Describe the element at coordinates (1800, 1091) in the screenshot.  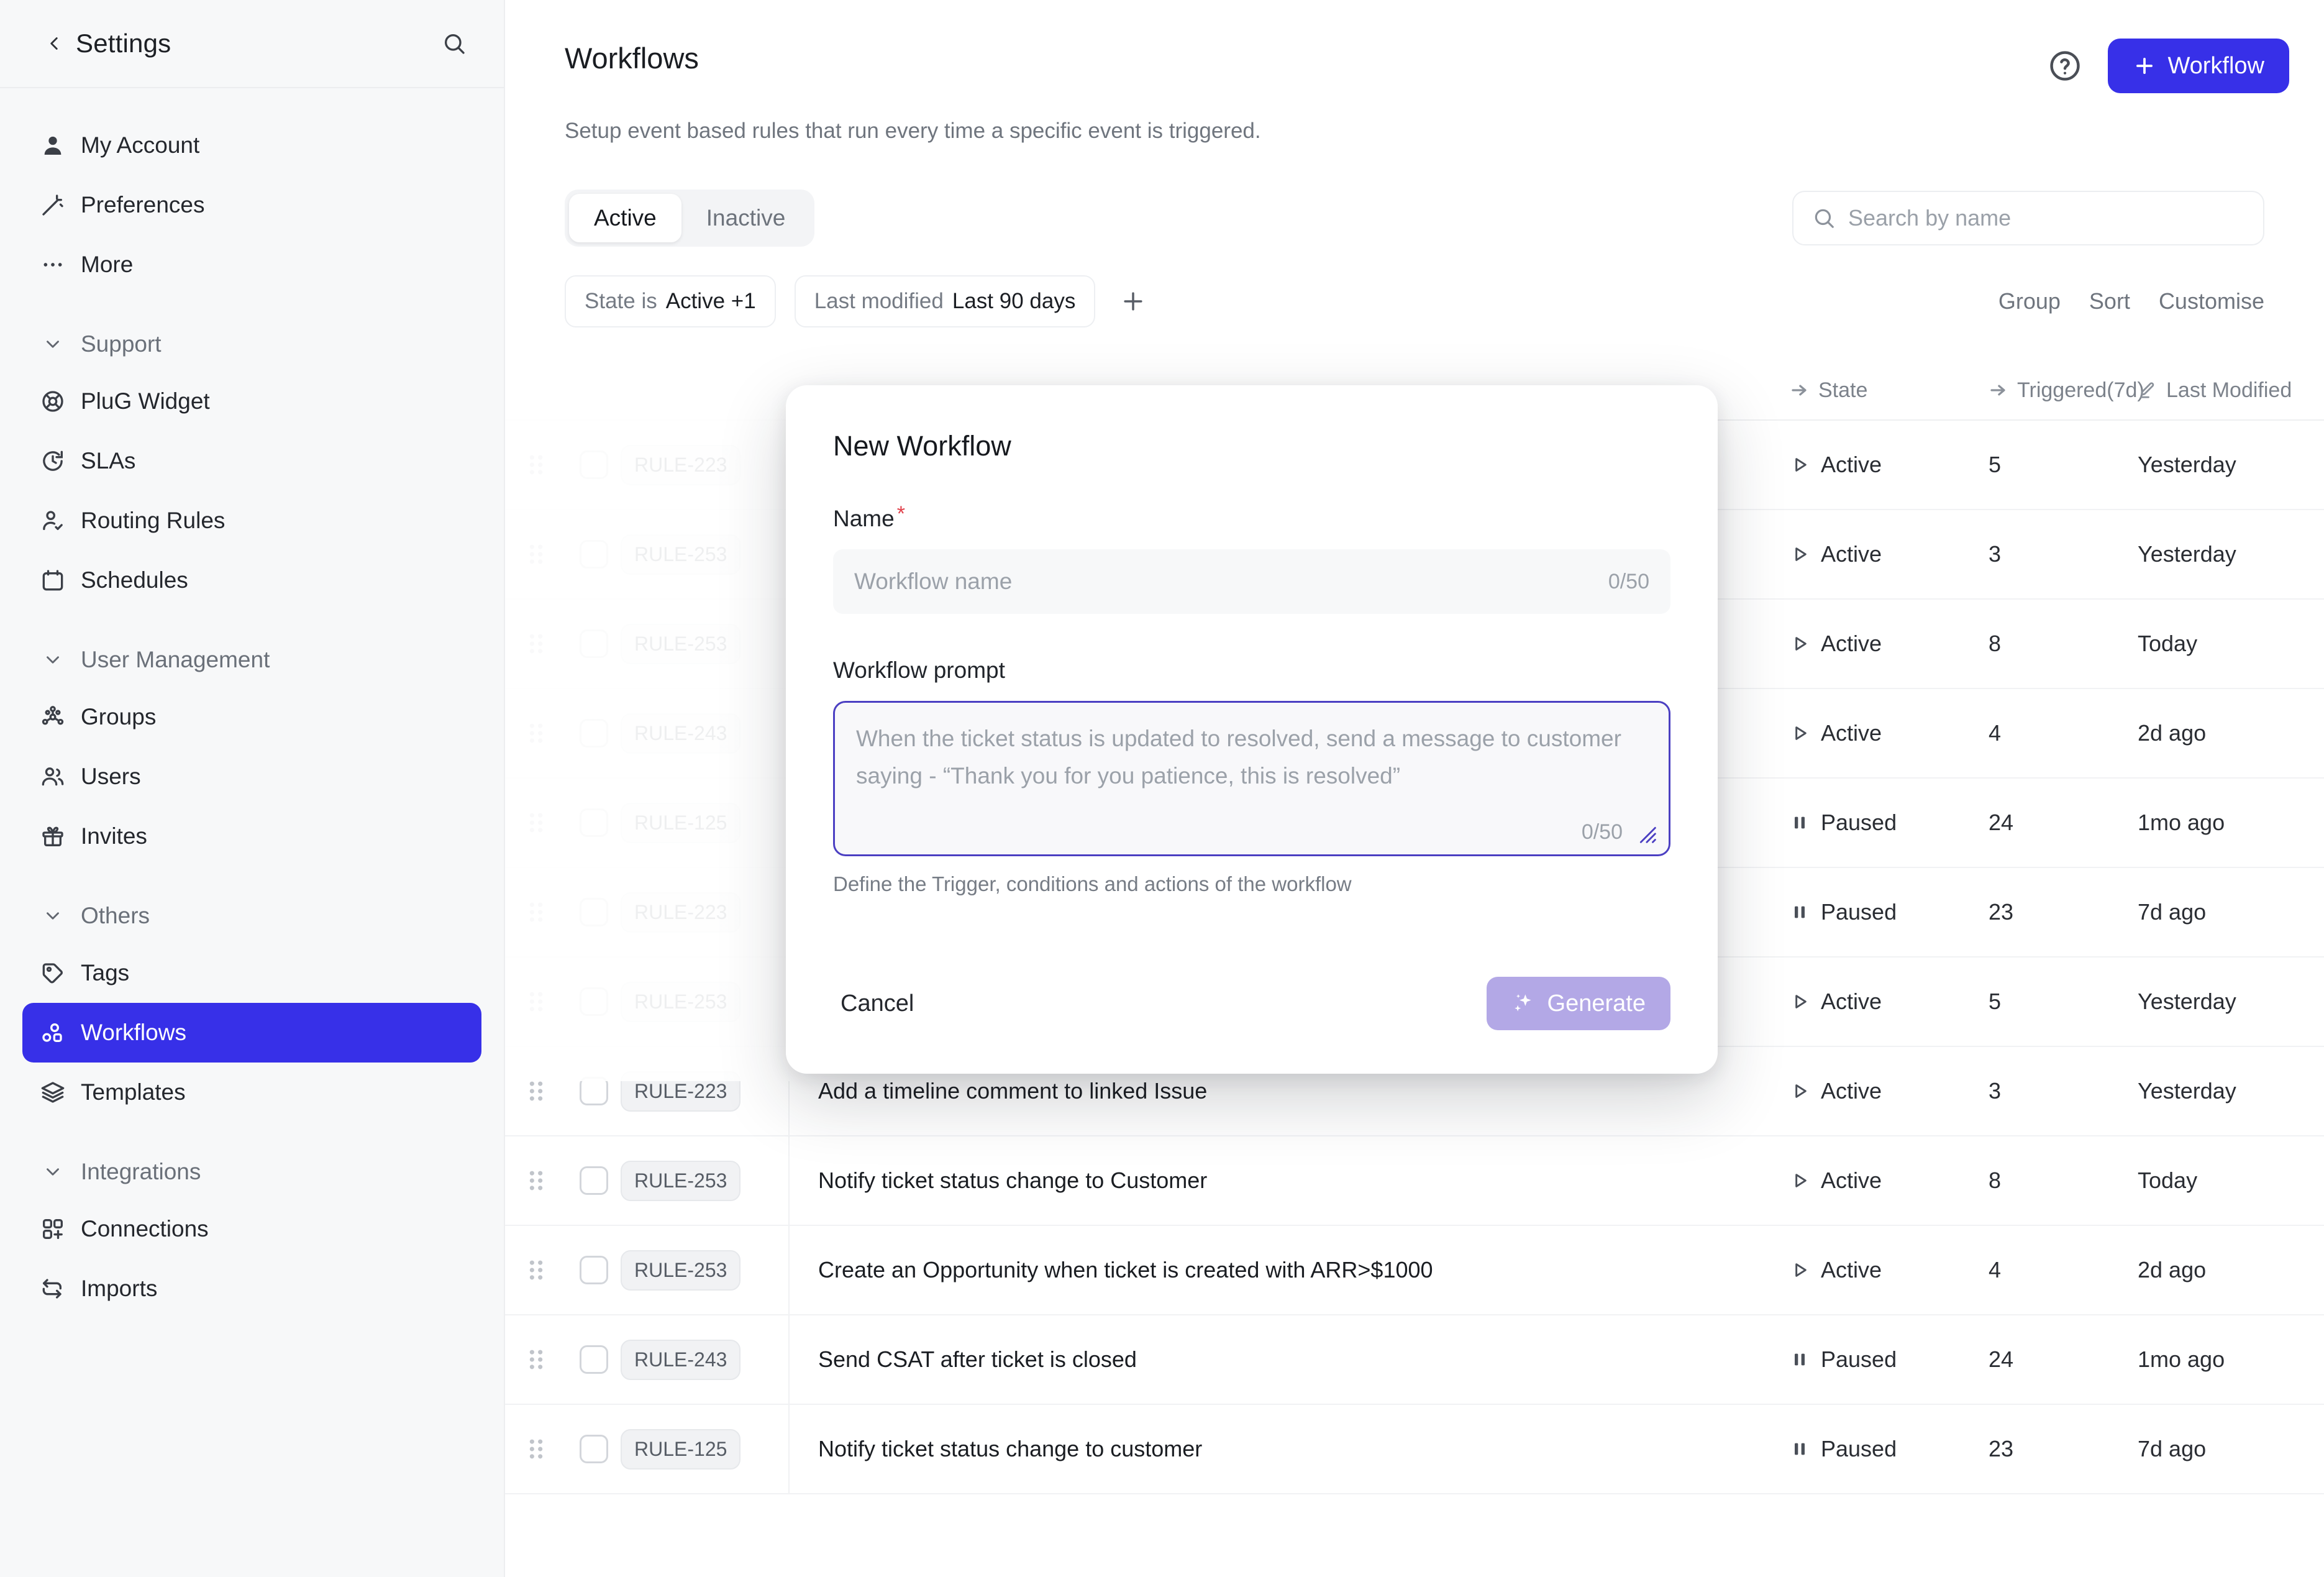
I see `play-icon` at that location.